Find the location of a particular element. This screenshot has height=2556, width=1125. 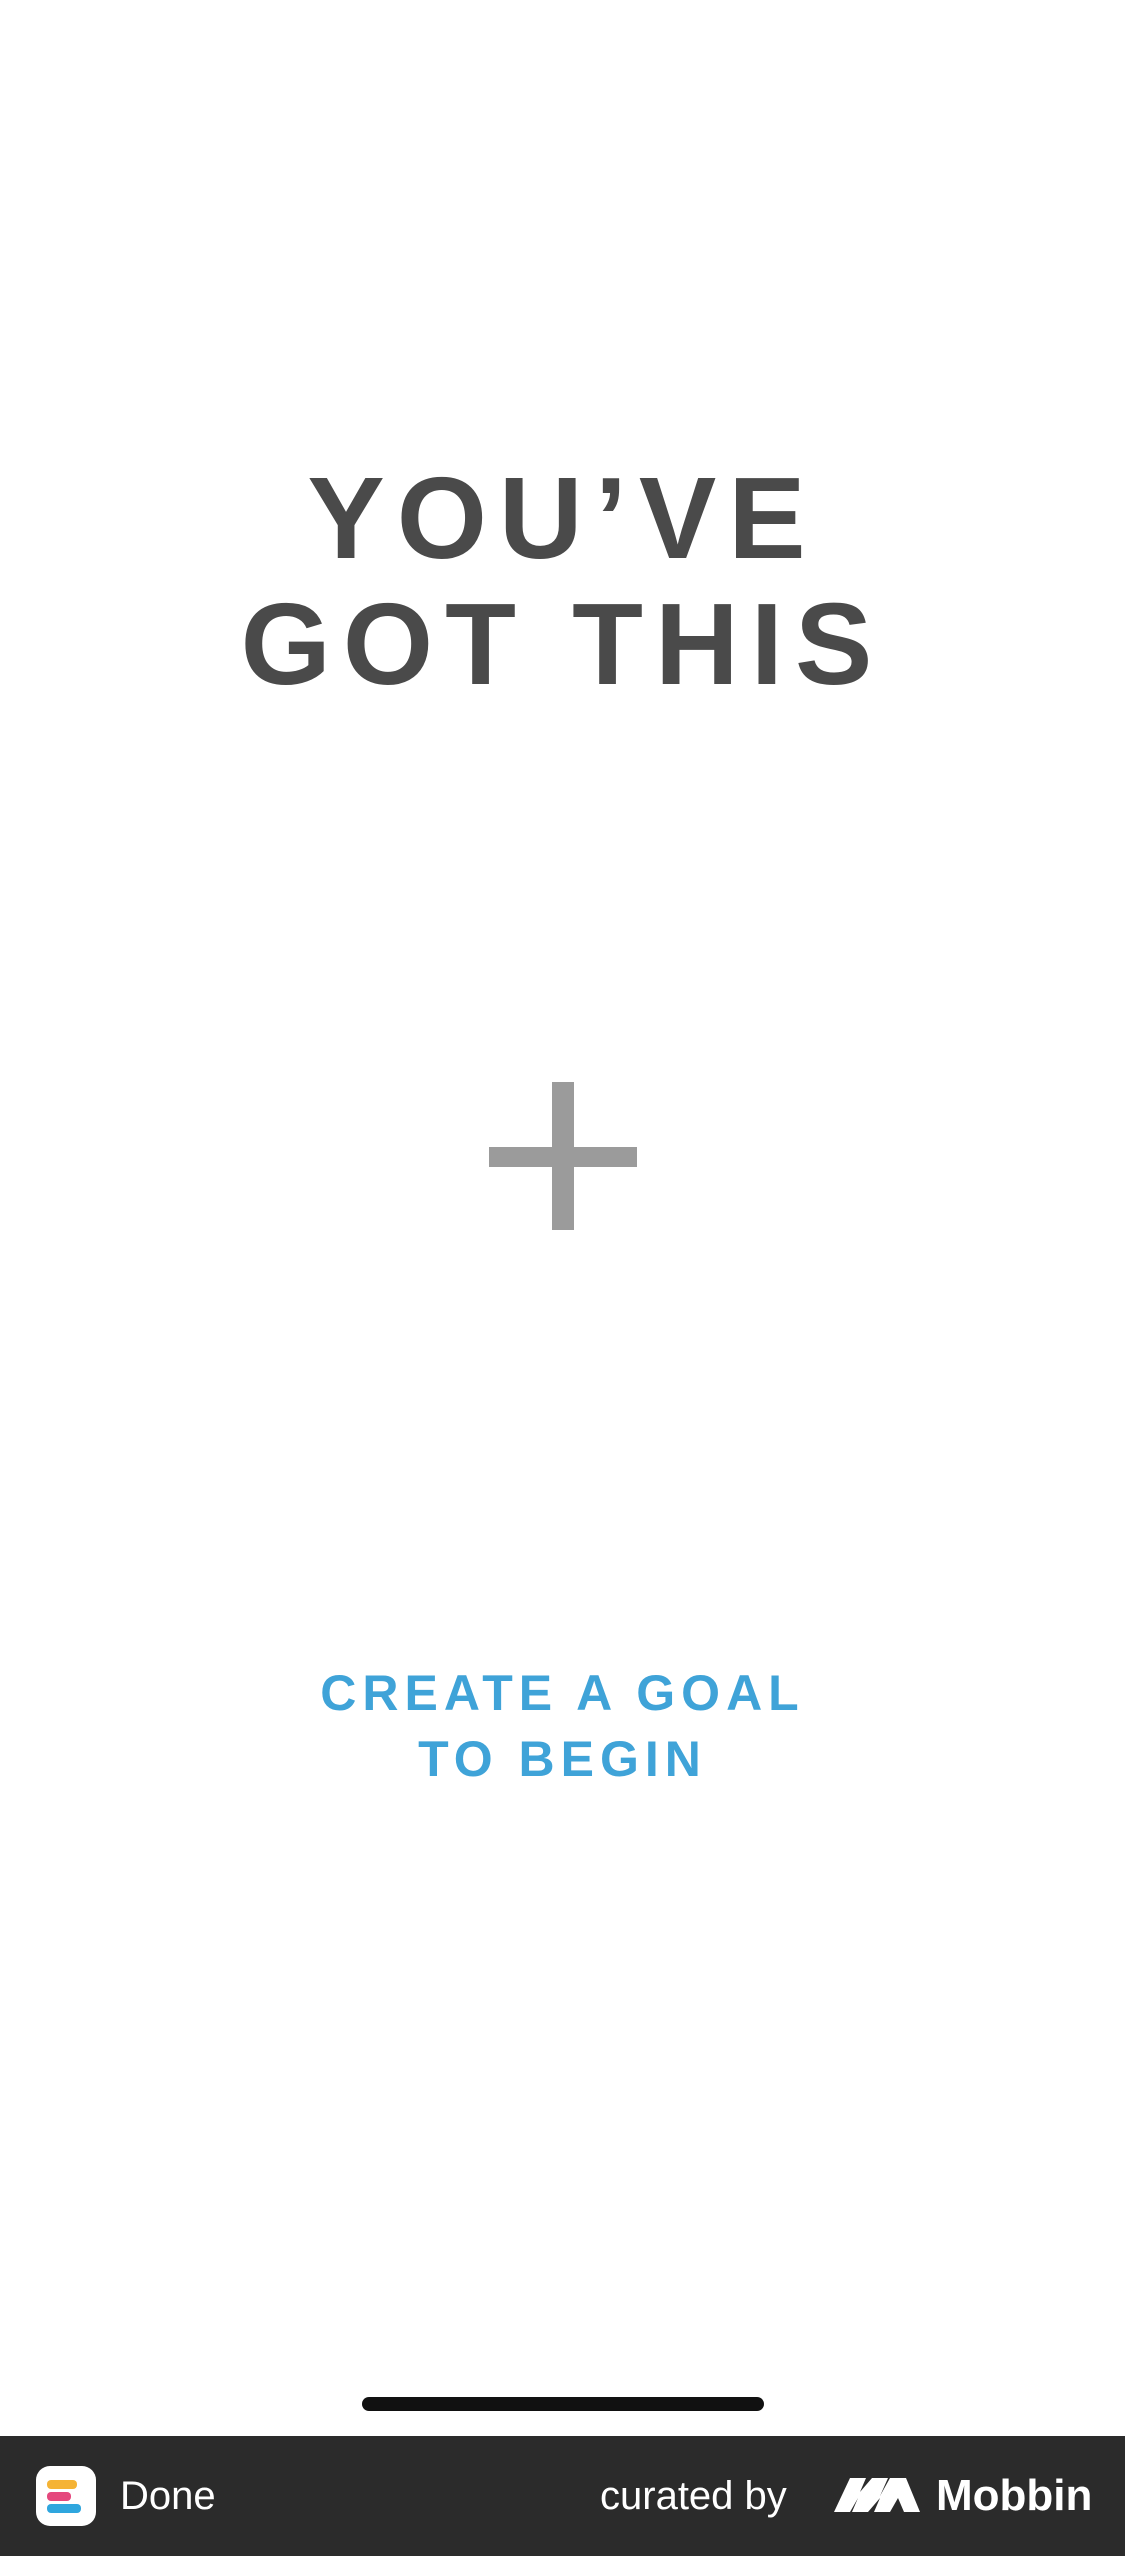

curated-by-label: curated by is located at coordinates (693, 2496).